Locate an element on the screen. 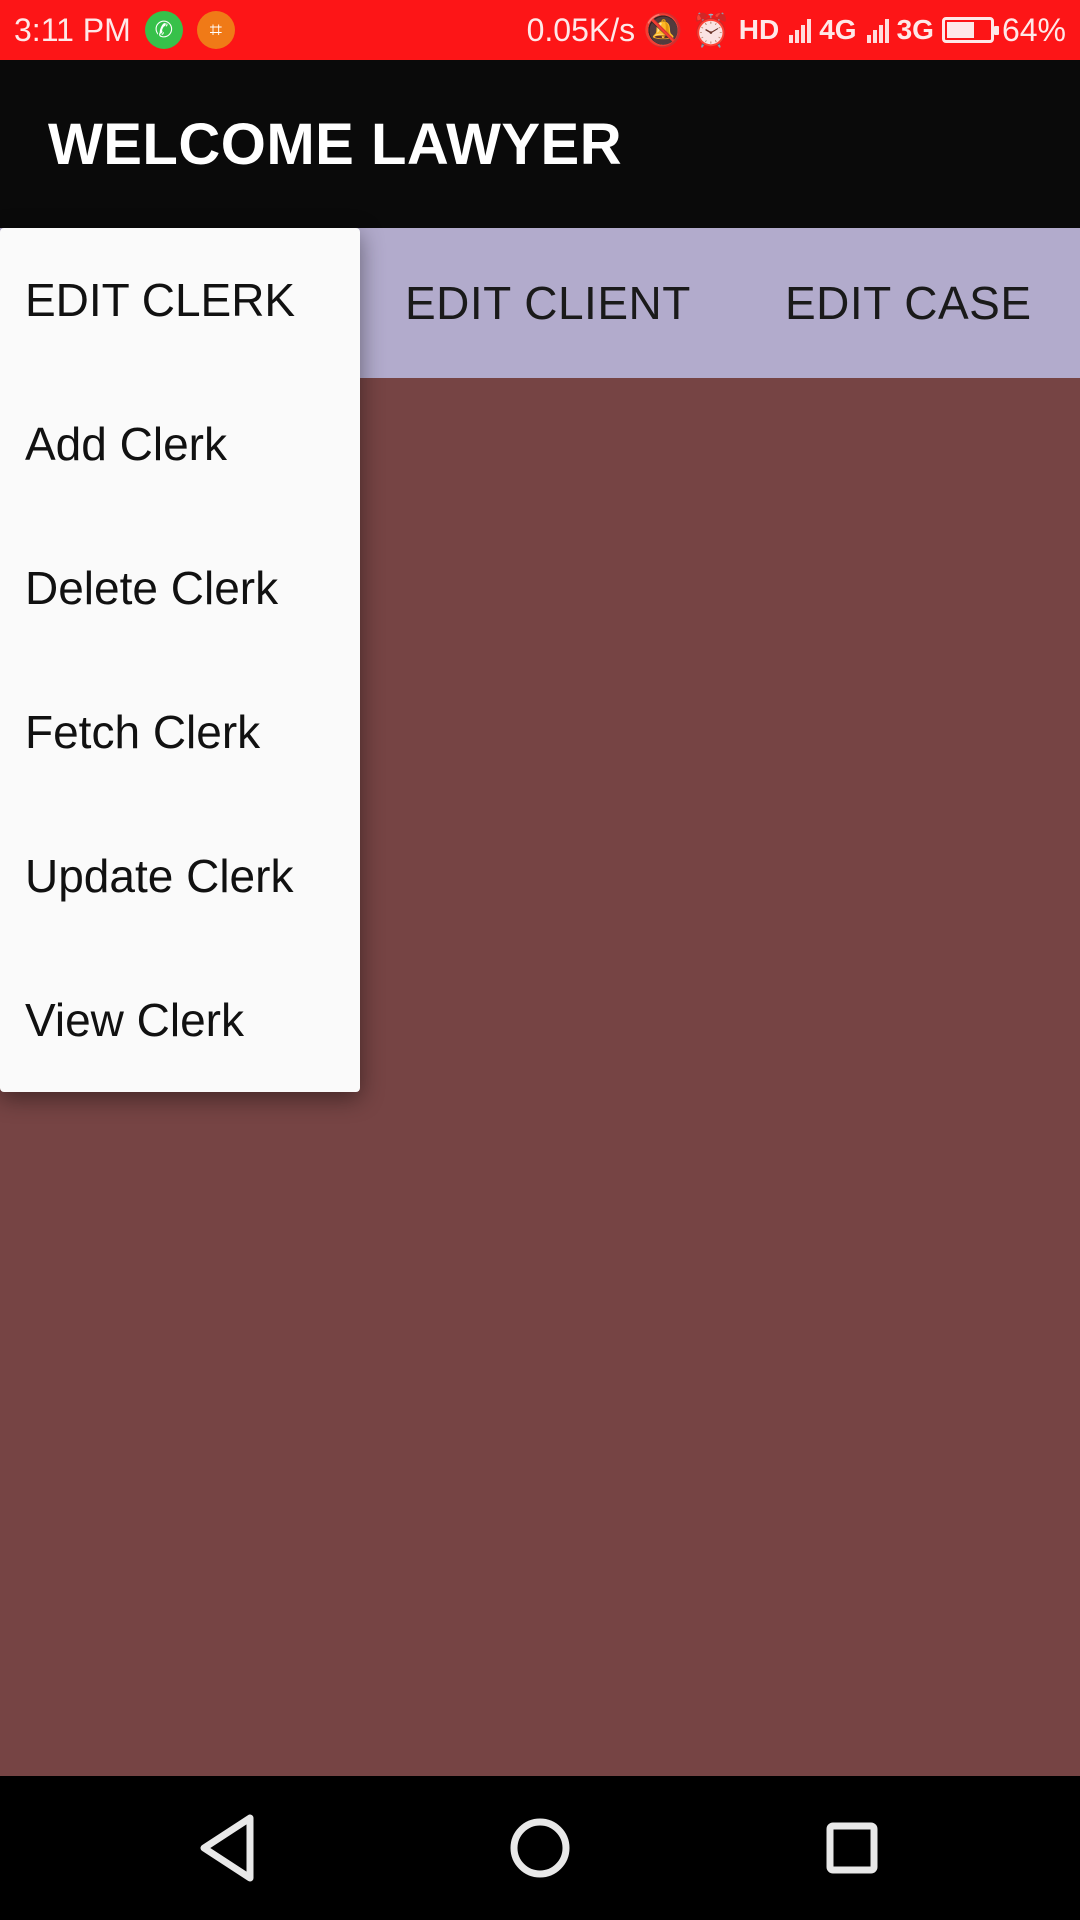  signal-icon is located at coordinates (799, 30).